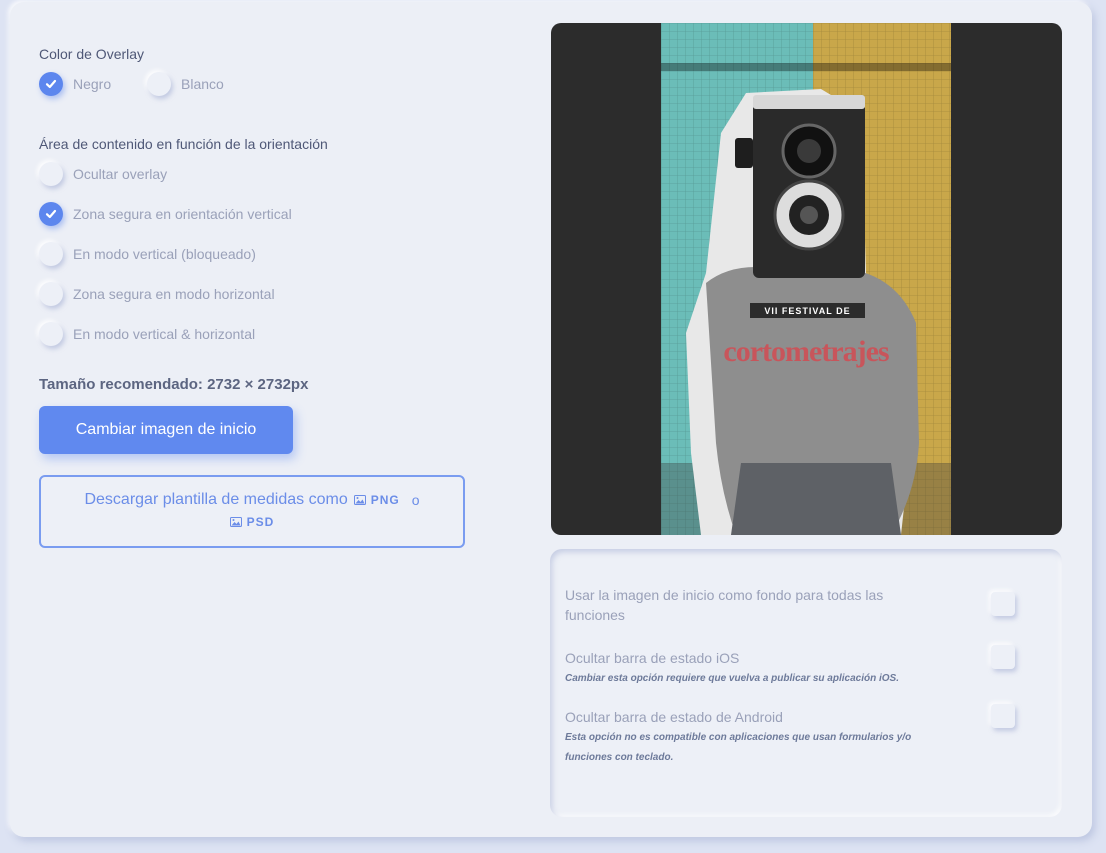 The width and height of the screenshot is (1106, 853). What do you see at coordinates (202, 84) in the screenshot?
I see `radio-label: Blanco` at bounding box center [202, 84].